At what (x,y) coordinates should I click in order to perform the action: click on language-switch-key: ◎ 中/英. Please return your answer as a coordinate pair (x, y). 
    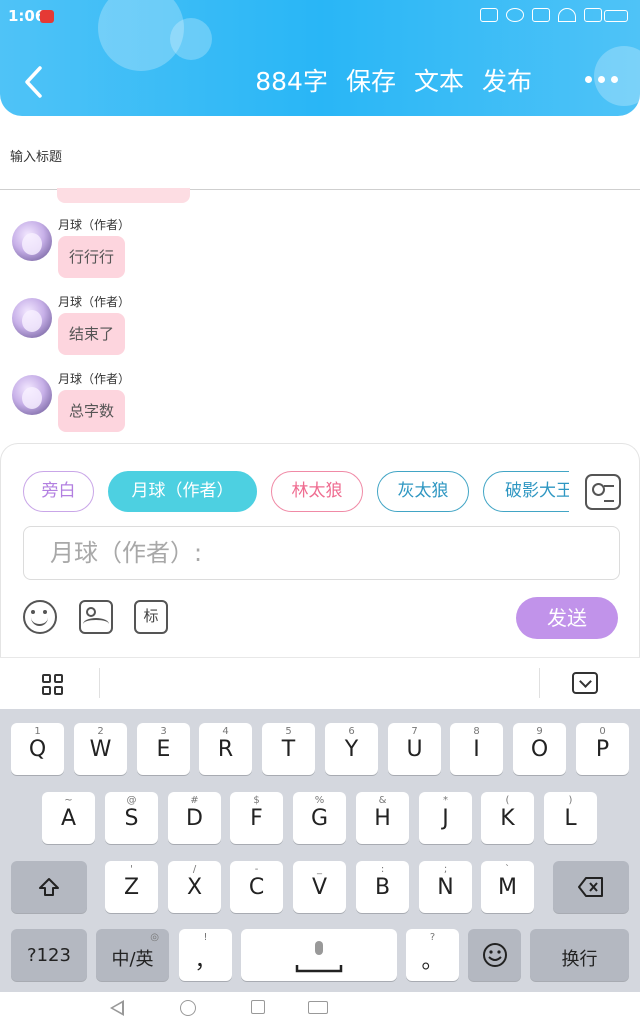
    Looking at the image, I should click on (132, 955).